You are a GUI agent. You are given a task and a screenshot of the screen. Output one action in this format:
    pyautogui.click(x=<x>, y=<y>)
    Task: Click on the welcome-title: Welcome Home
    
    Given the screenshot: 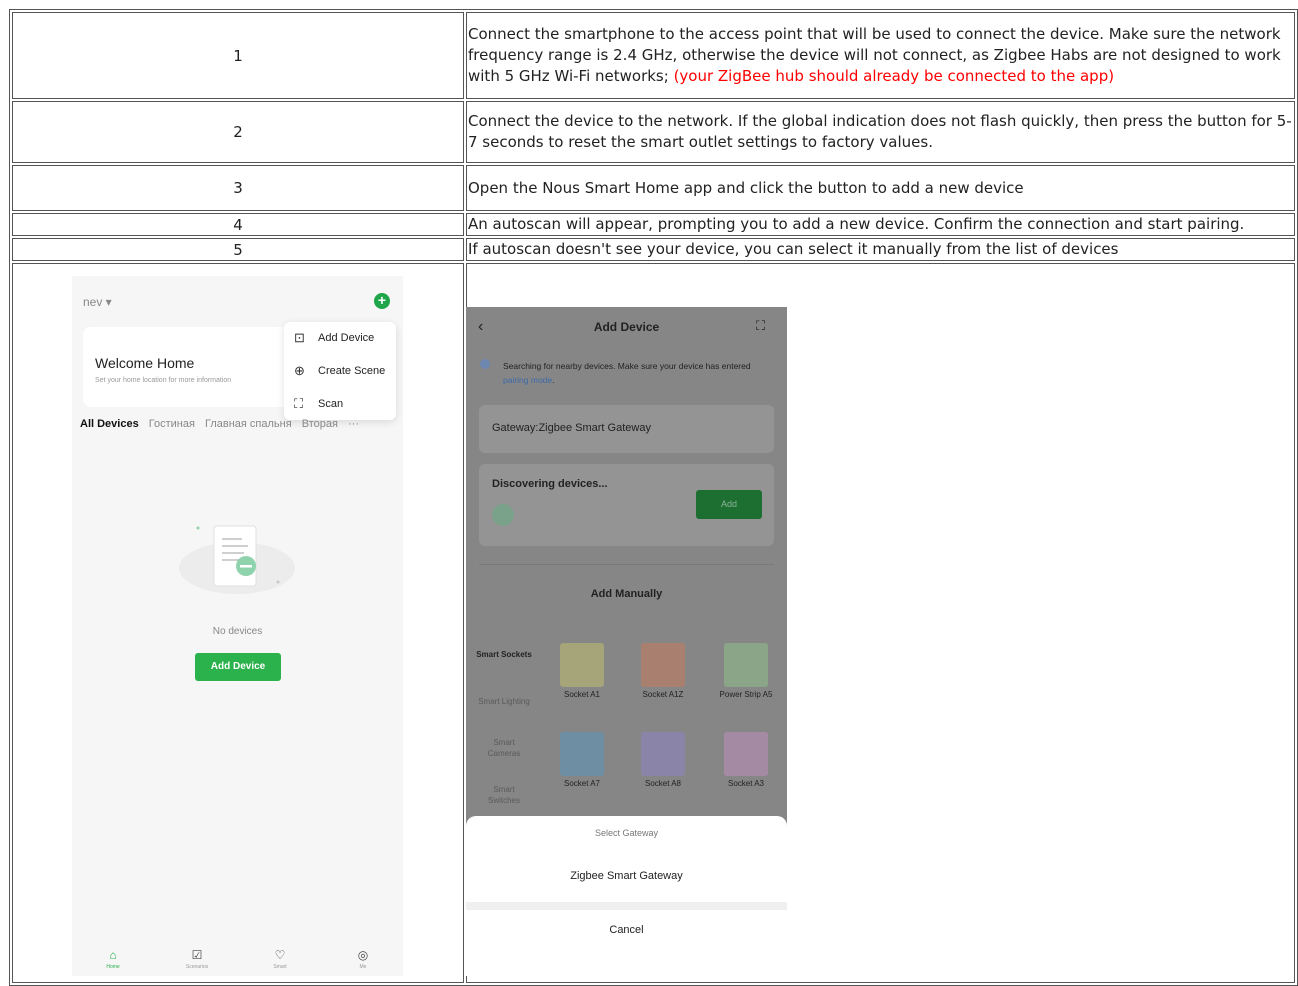 What is the action you would take?
    pyautogui.click(x=145, y=363)
    